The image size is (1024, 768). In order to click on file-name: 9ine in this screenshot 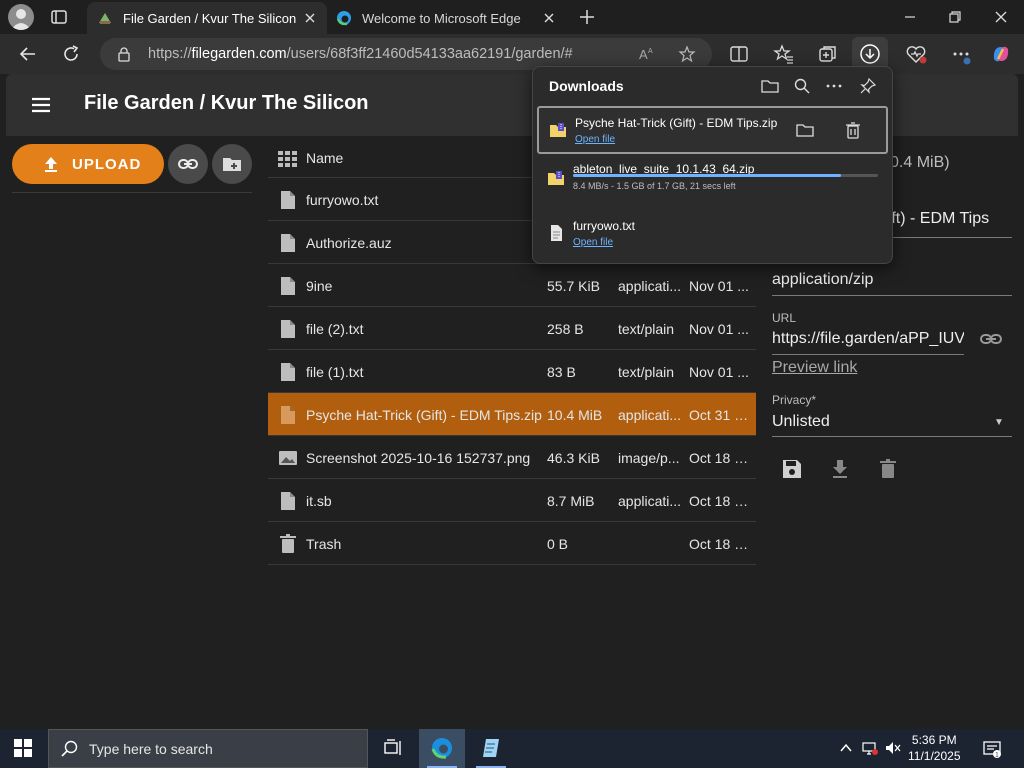, I will do `click(319, 286)`.